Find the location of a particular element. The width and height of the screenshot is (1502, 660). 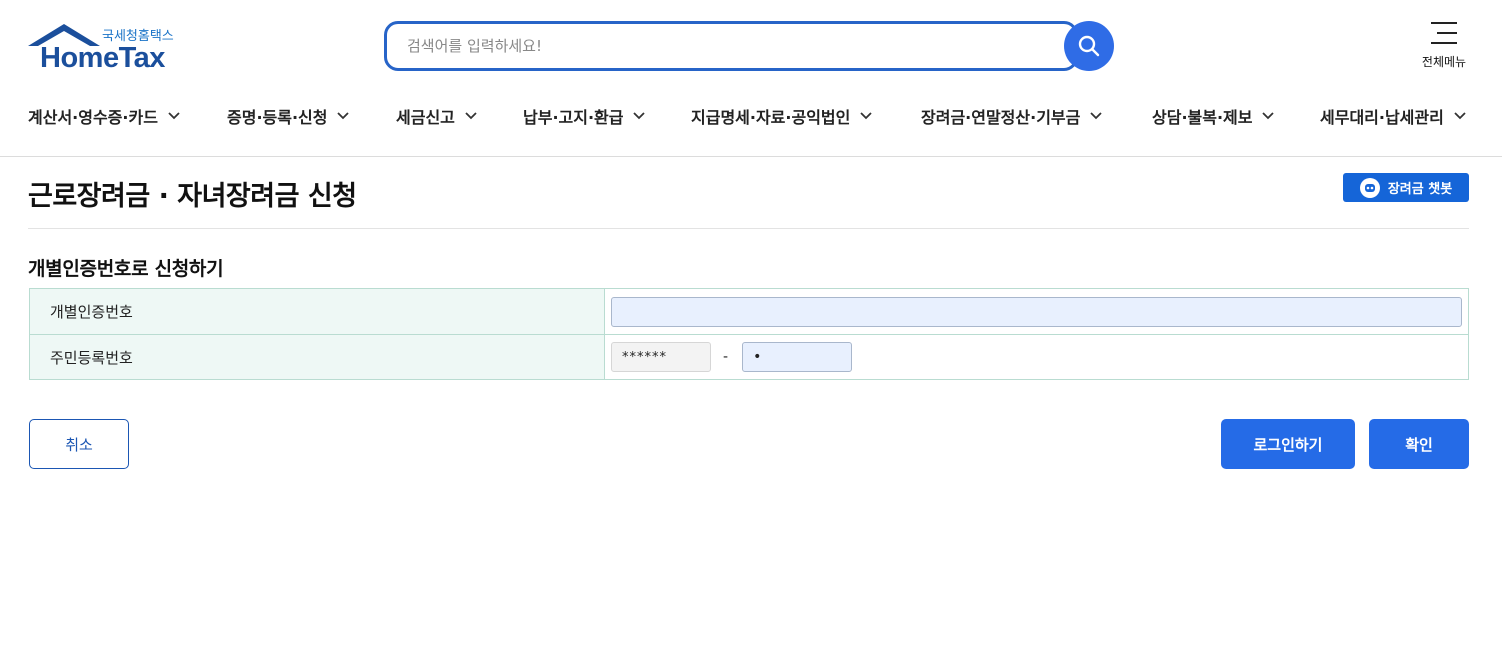

nav-item-label: 납부·고지·환급 is located at coordinates (573, 117).